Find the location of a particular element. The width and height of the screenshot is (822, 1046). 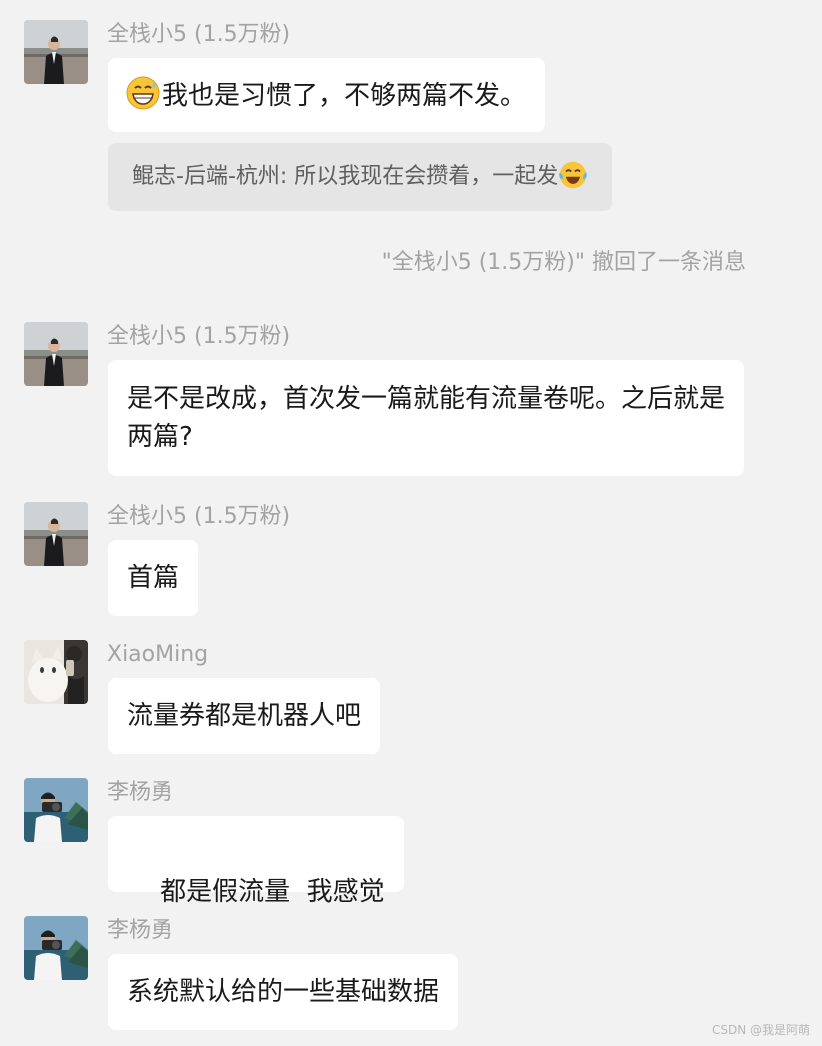

message-bubble: 首篇 is located at coordinates (153, 578).